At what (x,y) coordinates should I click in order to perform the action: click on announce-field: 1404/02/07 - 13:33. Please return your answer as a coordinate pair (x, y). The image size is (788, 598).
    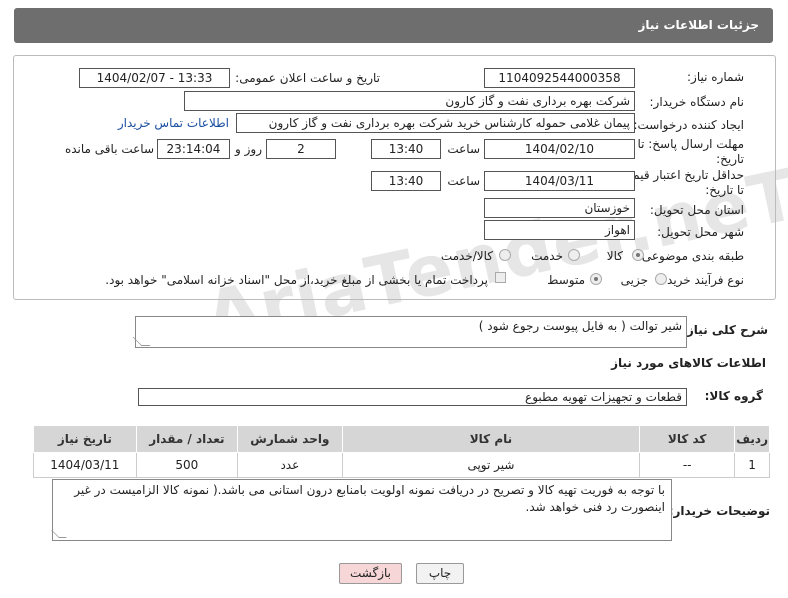
    Looking at the image, I should click on (154, 78).